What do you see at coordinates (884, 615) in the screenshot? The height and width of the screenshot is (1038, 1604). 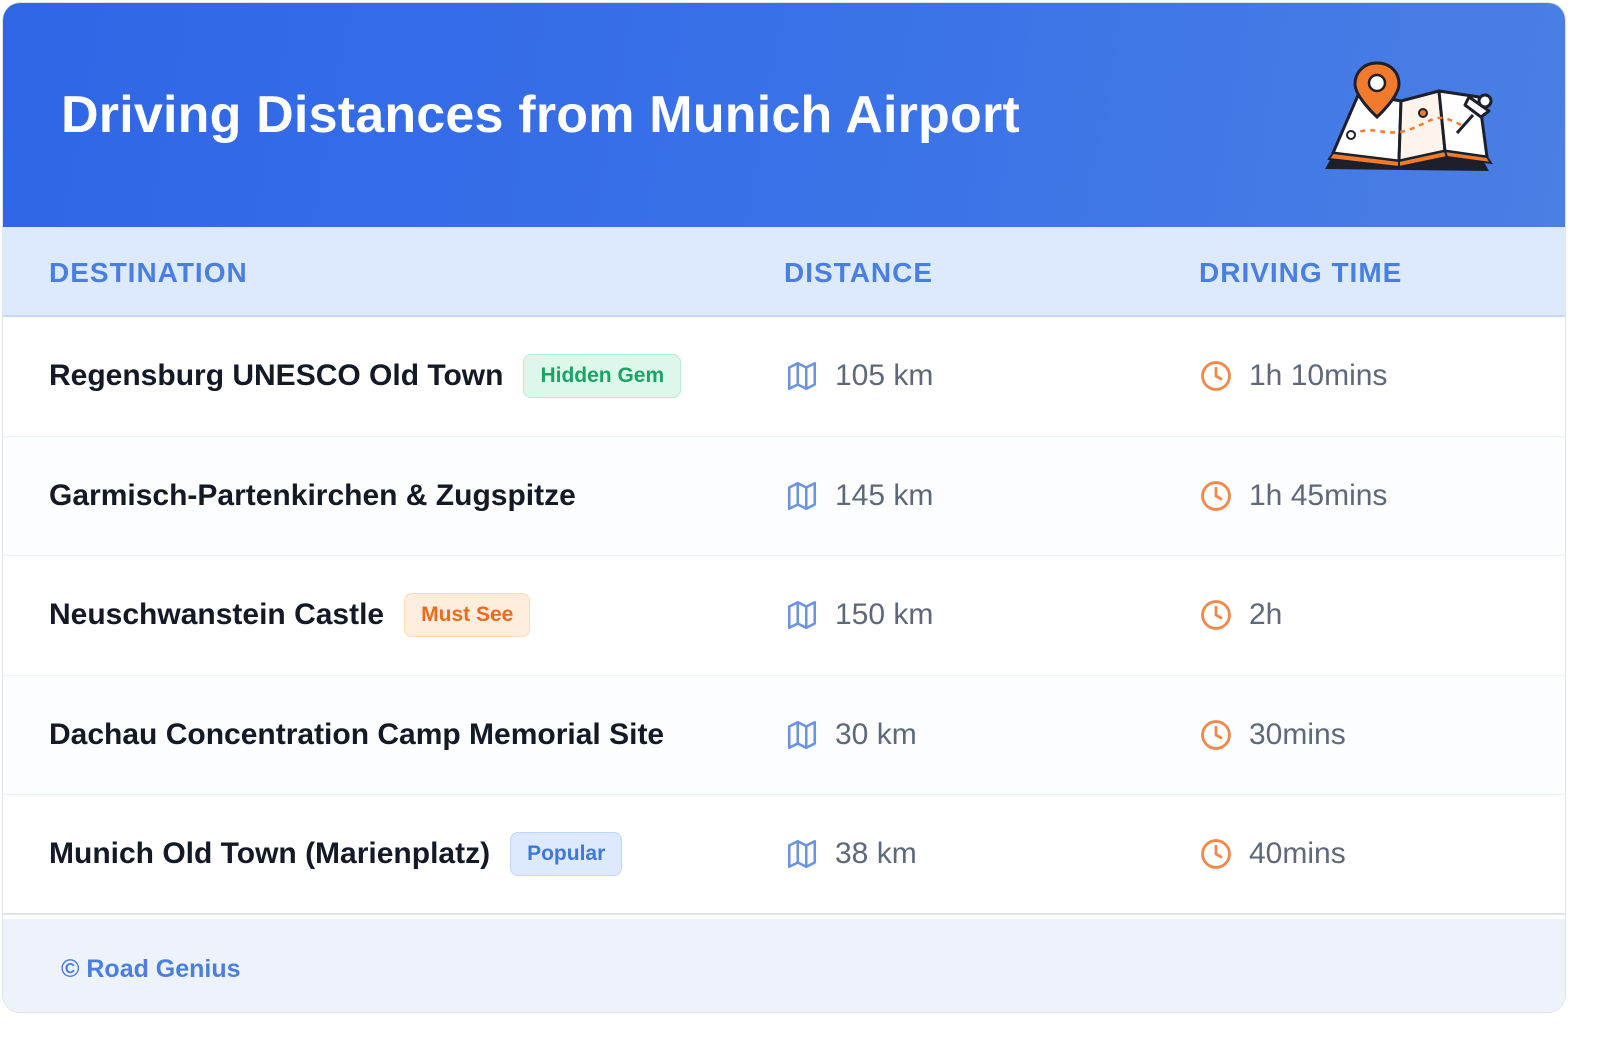 I see `distance-value: 150 km` at bounding box center [884, 615].